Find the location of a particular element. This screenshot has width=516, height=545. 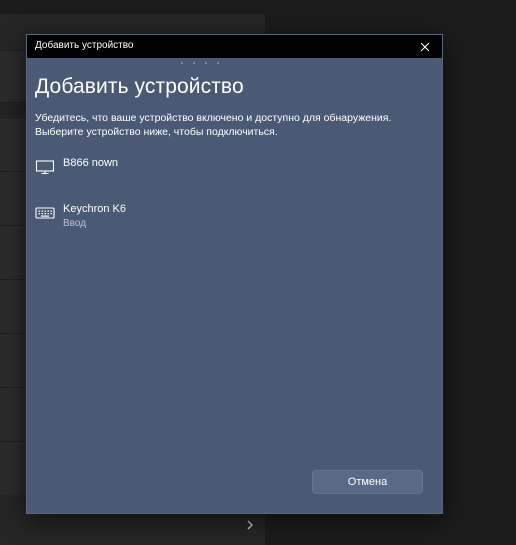

monitor-icon is located at coordinates (45, 167).